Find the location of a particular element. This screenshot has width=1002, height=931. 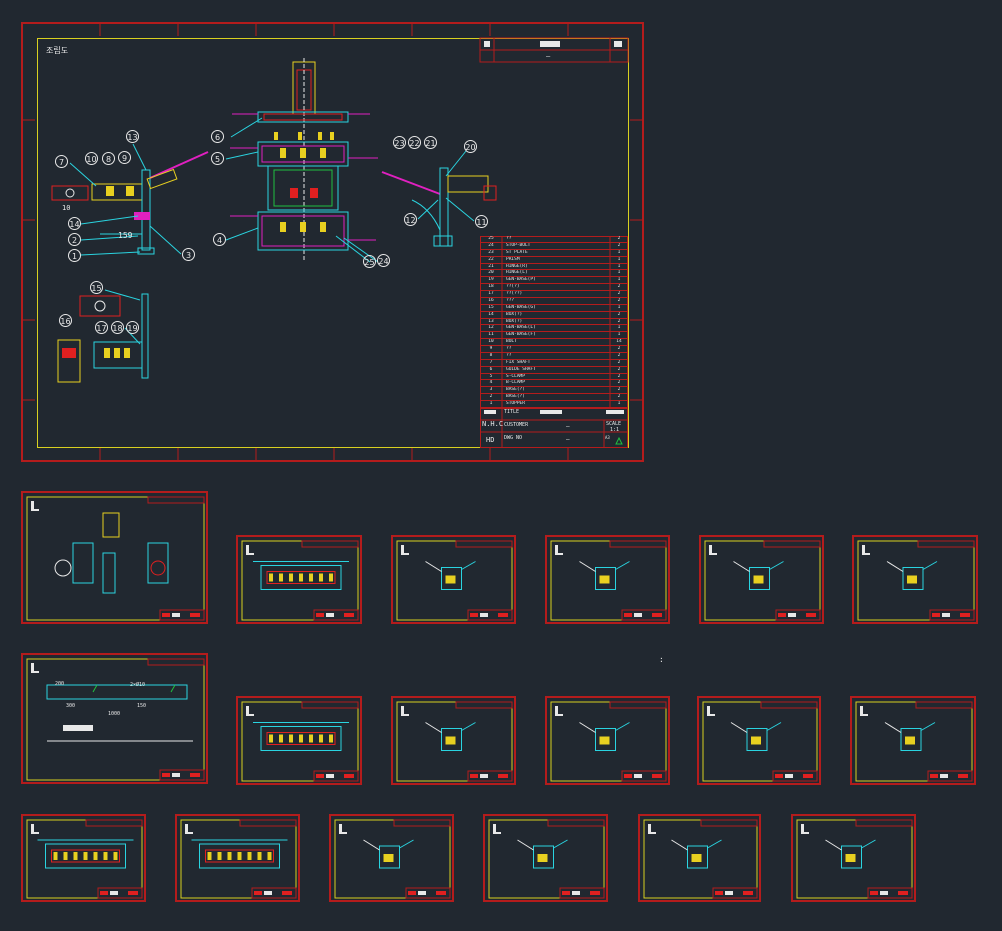

parts-cell: ??? is located at coordinates (510, 300).